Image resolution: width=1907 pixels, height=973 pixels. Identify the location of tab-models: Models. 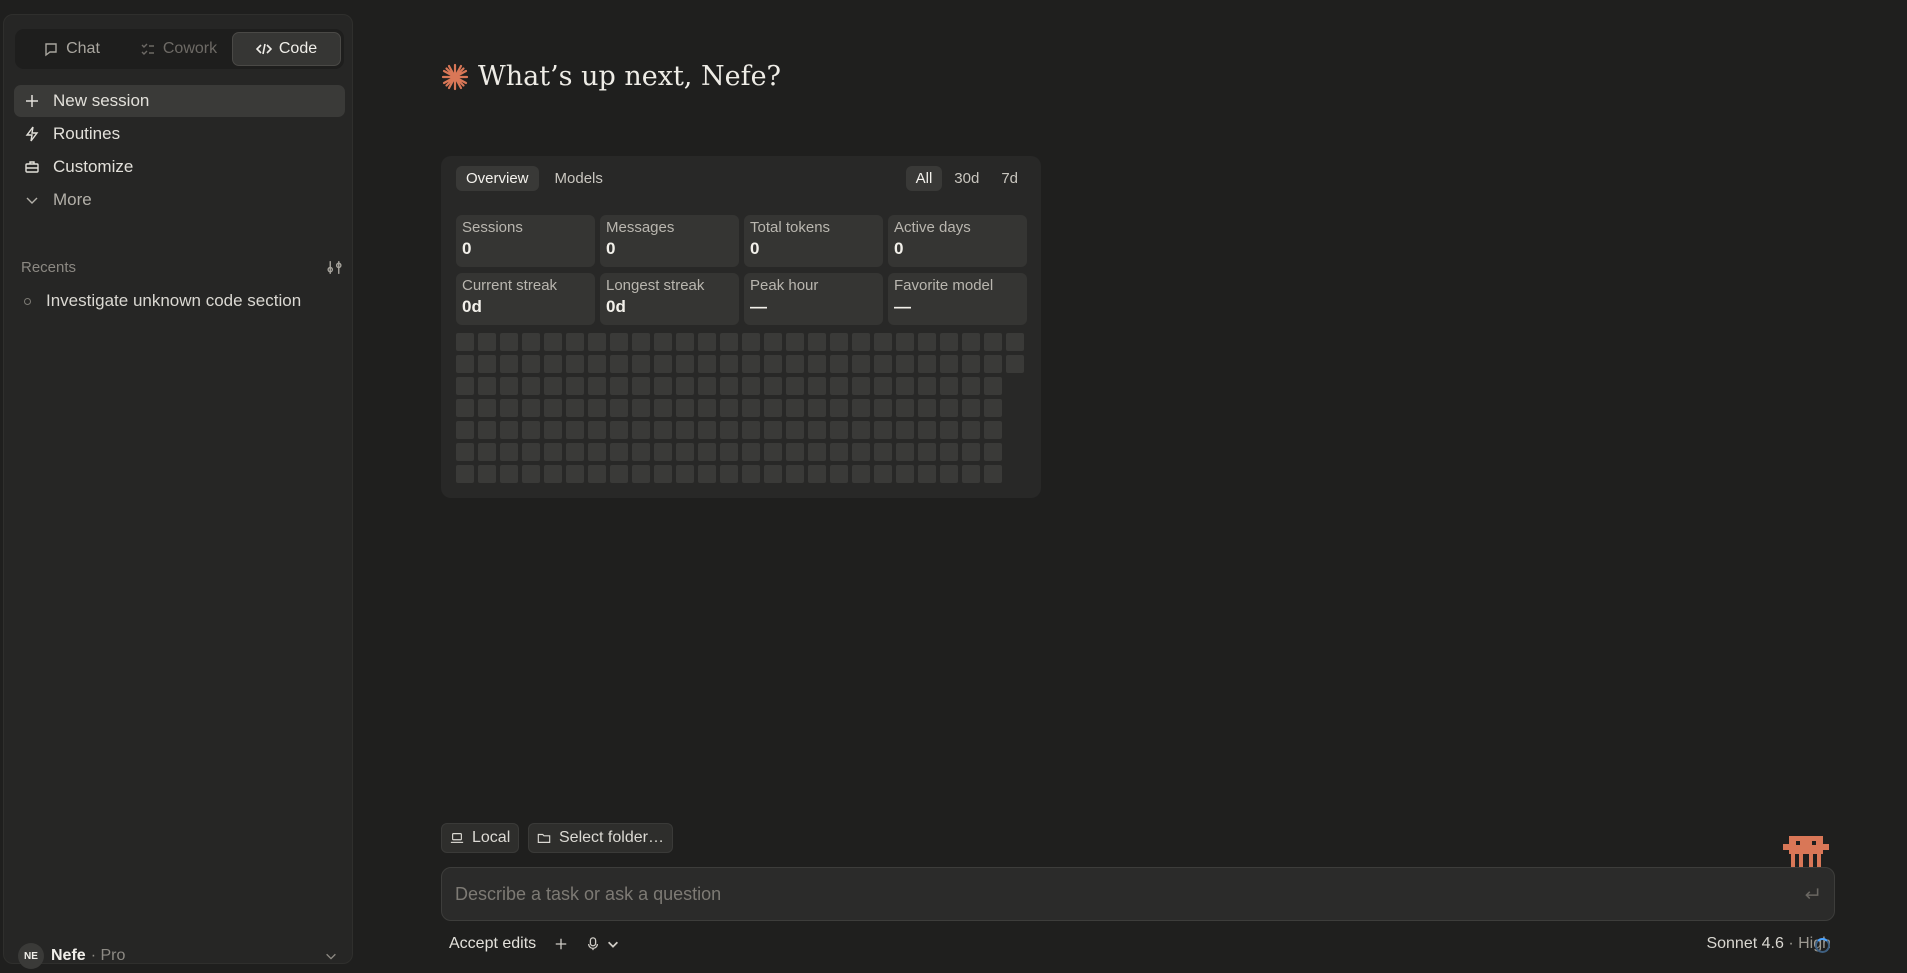
(579, 178).